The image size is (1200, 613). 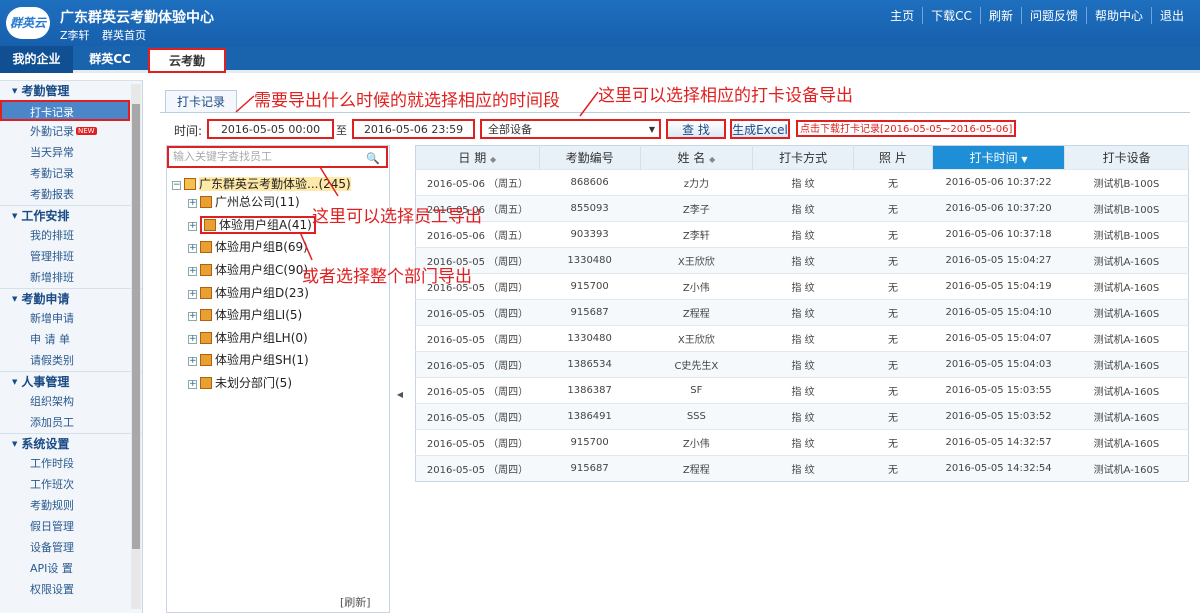 What do you see at coordinates (417, 176) in the screenshot?
I see `annotation-arrows` at bounding box center [417, 176].